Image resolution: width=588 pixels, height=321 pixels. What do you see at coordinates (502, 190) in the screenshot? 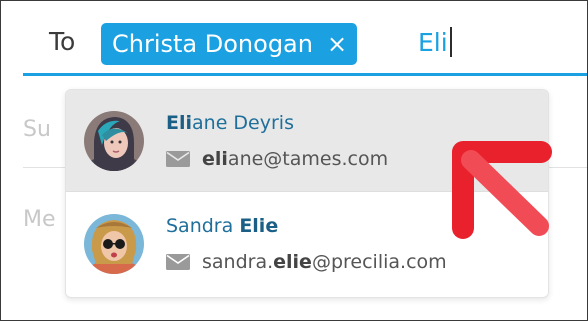
I see `red-arrow-annotation` at bounding box center [502, 190].